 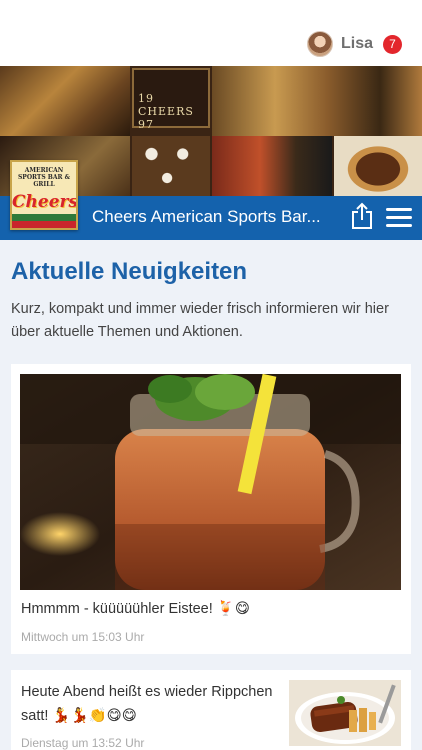 What do you see at coordinates (171, 166) in the screenshot?
I see `baseball-display-photo` at bounding box center [171, 166].